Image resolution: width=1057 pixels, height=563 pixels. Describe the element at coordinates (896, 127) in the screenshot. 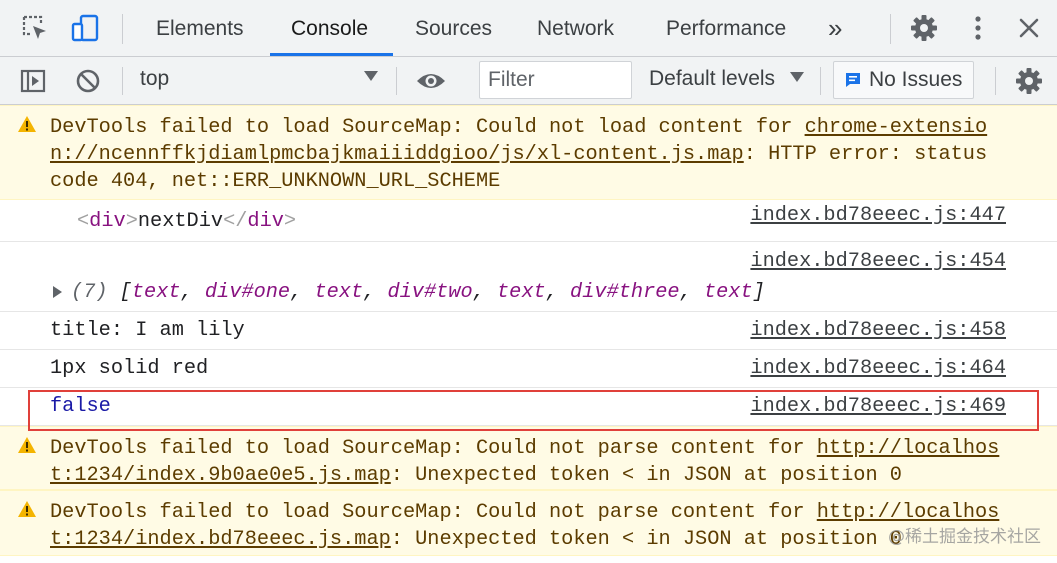

I see `sourcemap-link: chrome-extensio` at that location.